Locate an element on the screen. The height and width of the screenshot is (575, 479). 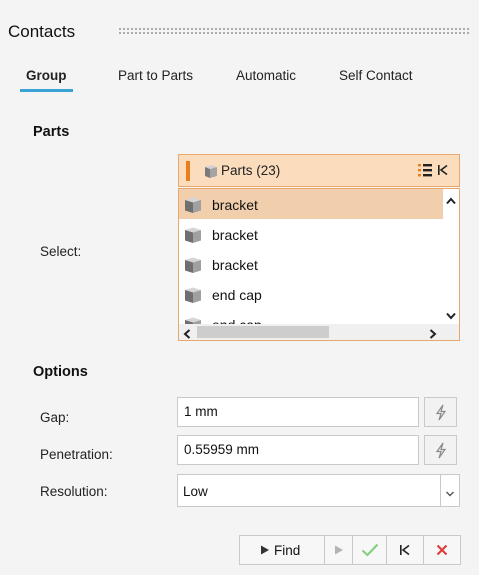
list-item: end cap is located at coordinates (311, 294).